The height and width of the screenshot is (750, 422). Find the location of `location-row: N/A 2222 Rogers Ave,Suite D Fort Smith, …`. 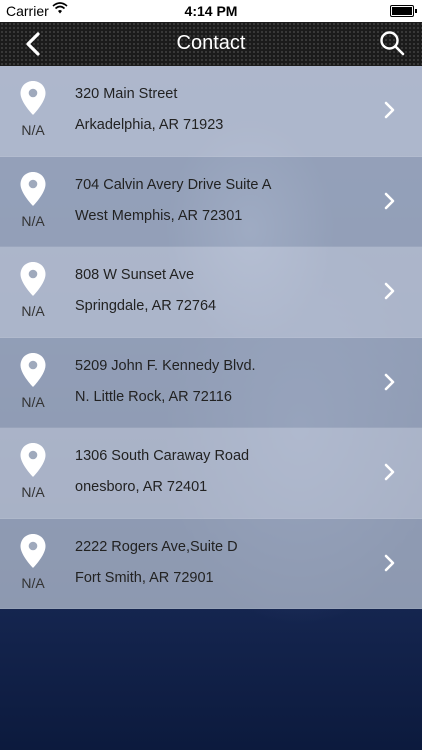

location-row: N/A 2222 Rogers Ave,Suite D Fort Smith, … is located at coordinates (211, 563).